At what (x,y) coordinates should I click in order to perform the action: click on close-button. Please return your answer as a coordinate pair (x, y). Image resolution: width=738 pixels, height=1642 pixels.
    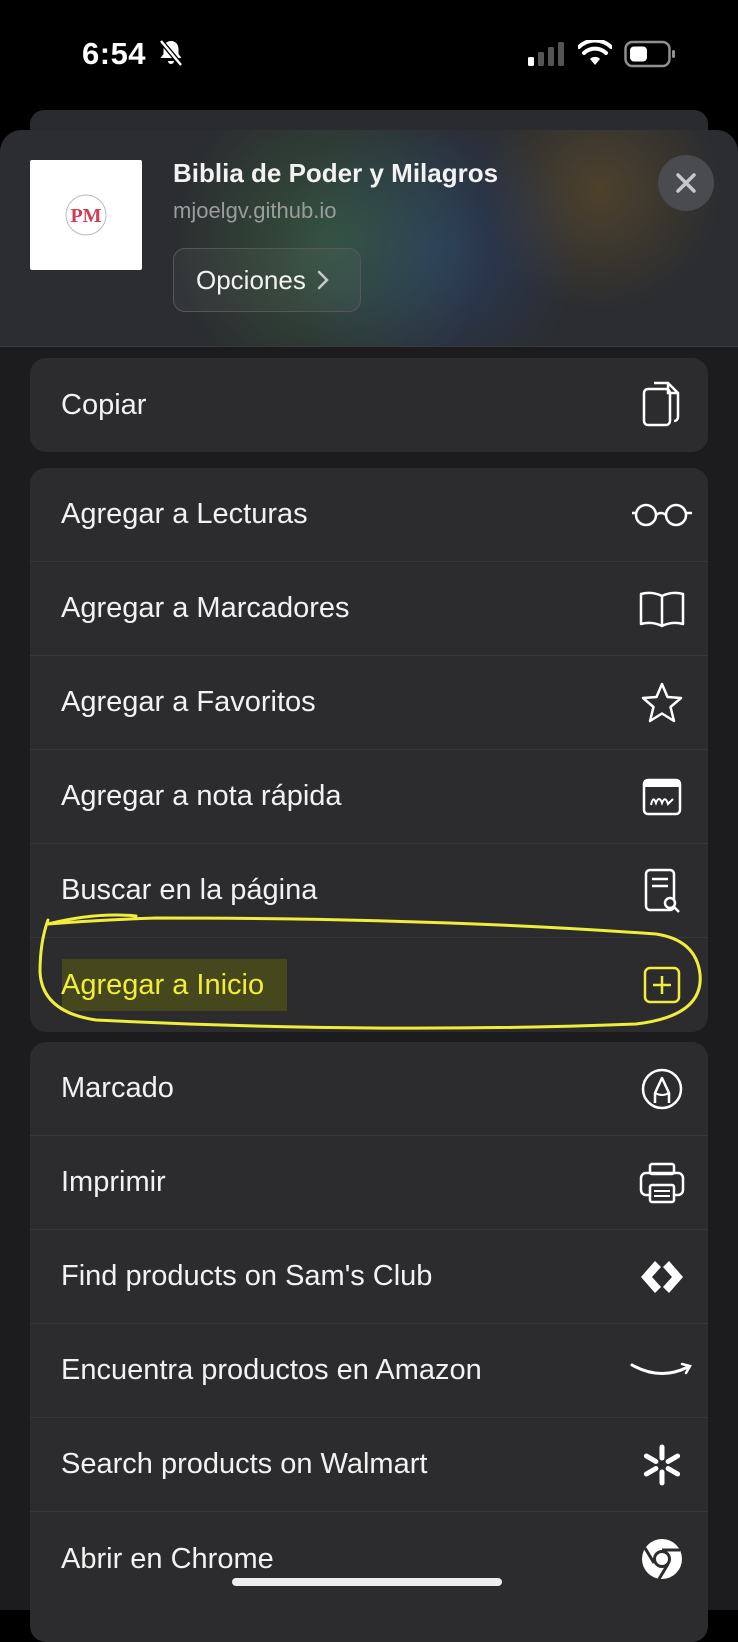
    Looking at the image, I should click on (686, 183).